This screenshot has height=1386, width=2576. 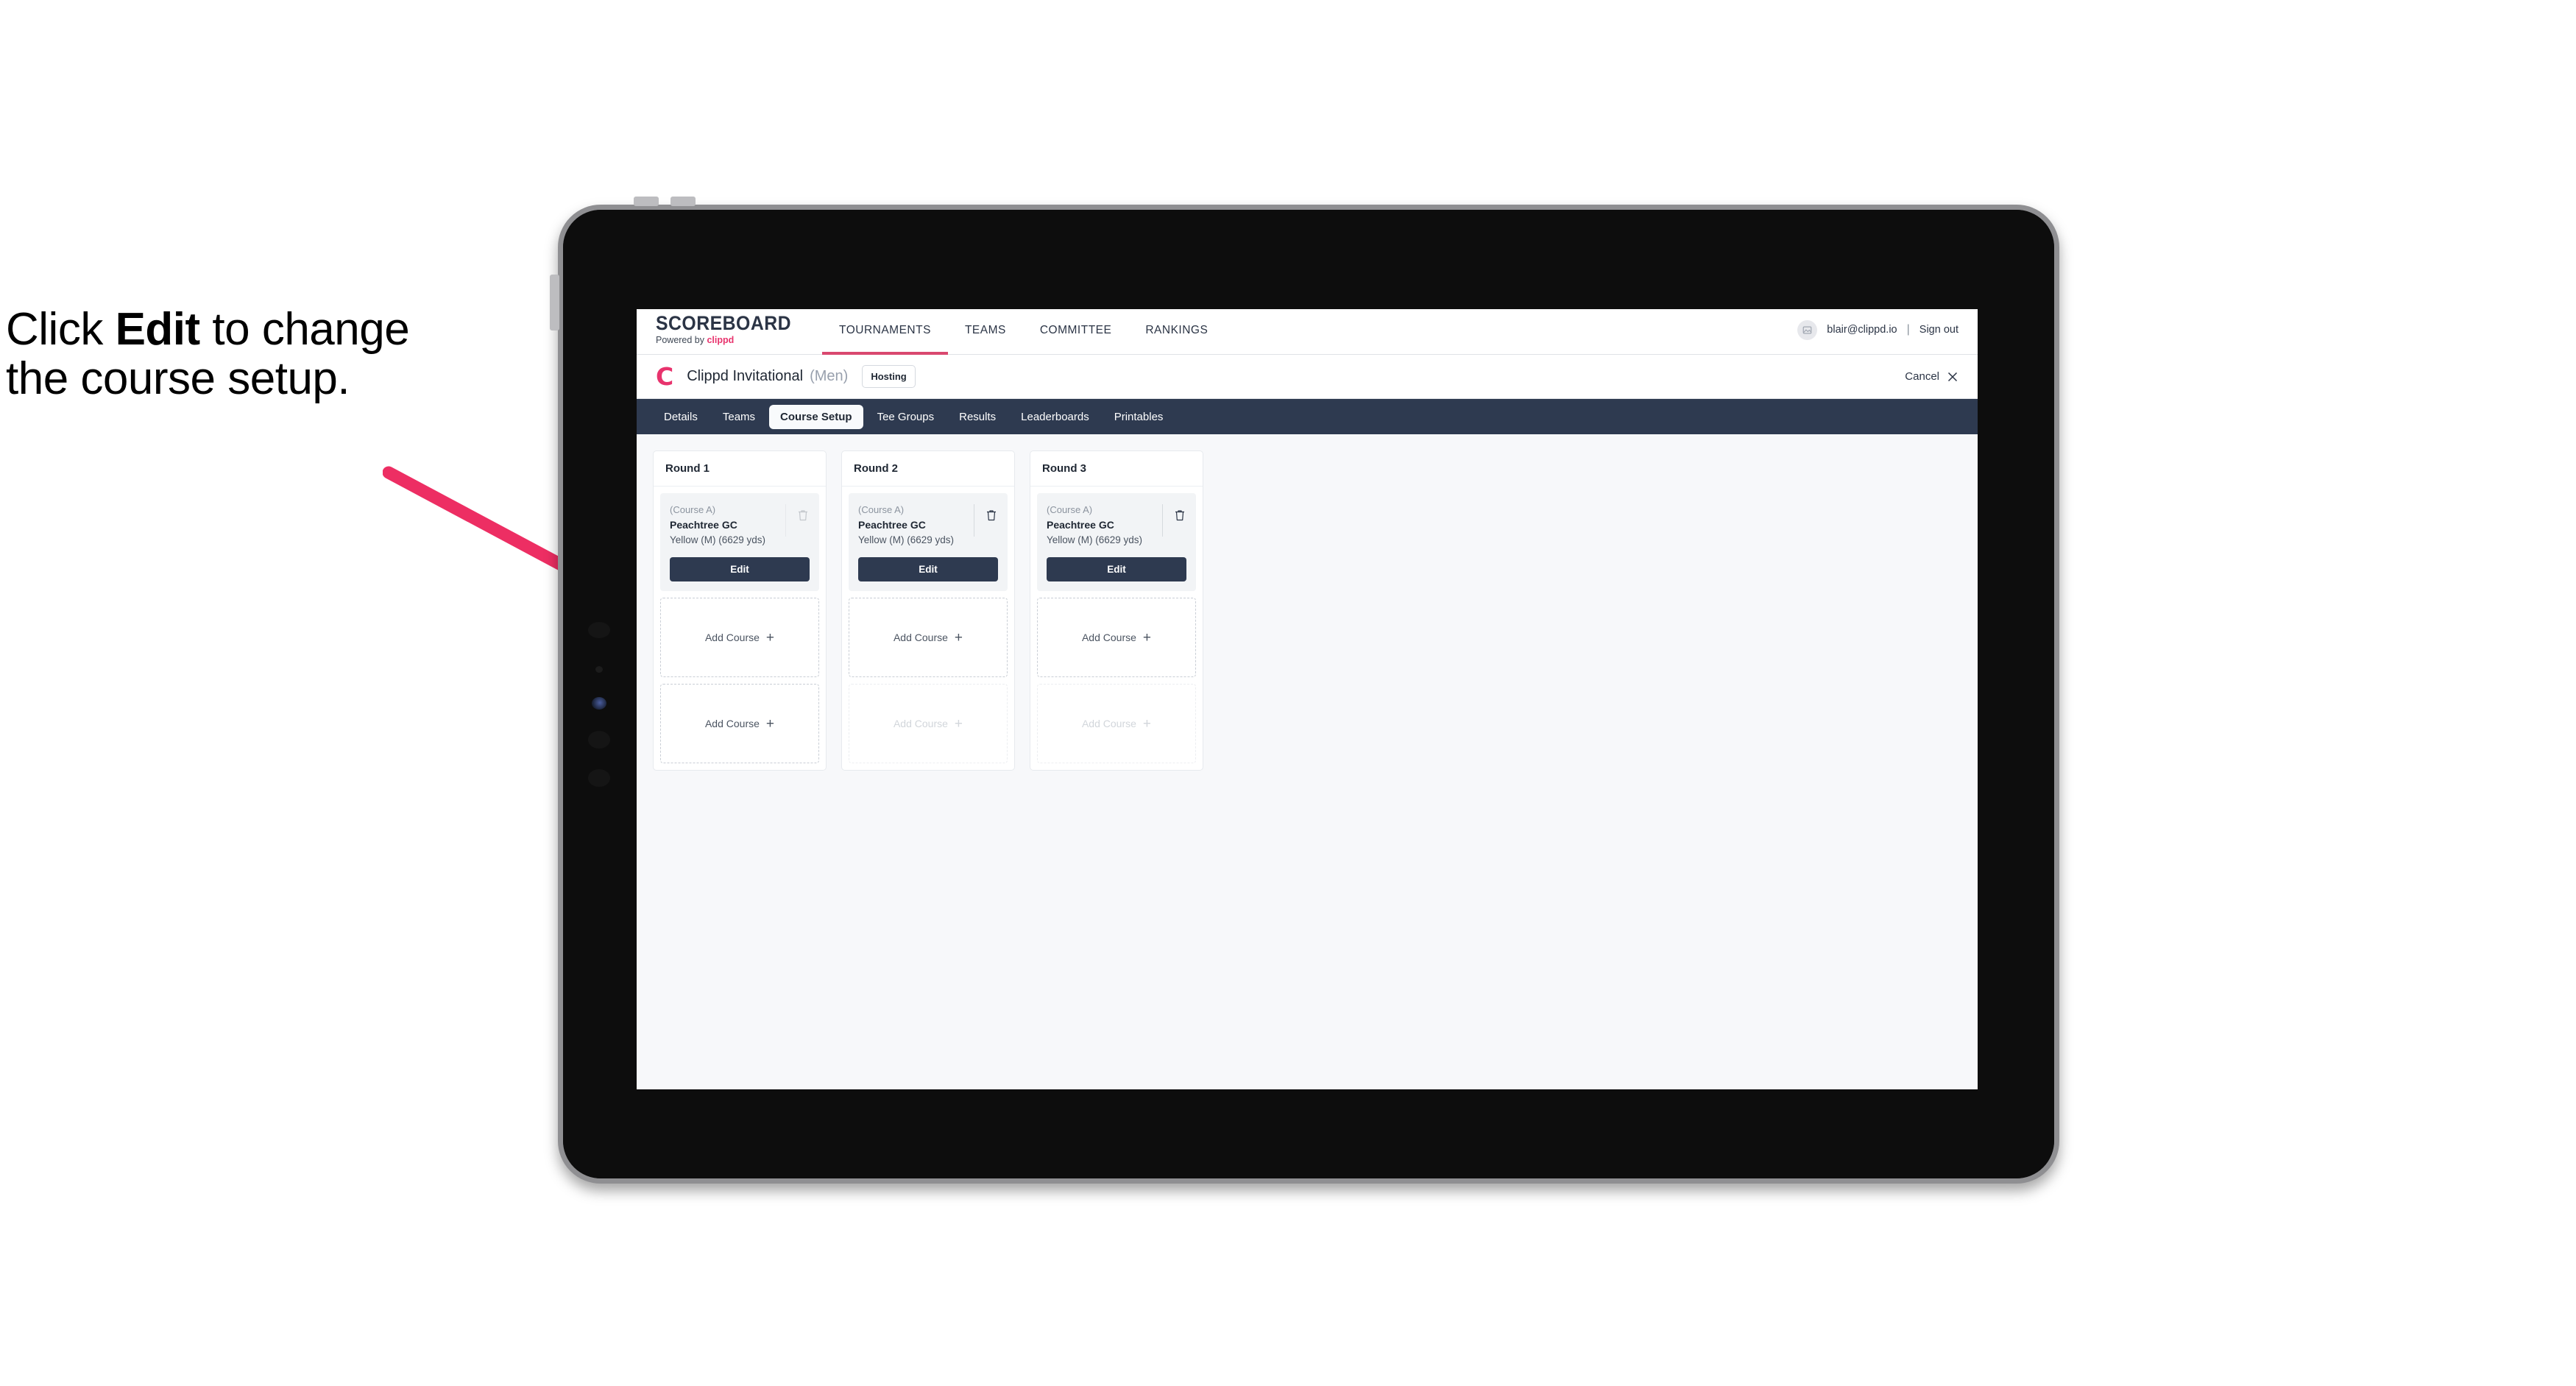 I want to click on tab-printables: Printables, so click(x=1139, y=417).